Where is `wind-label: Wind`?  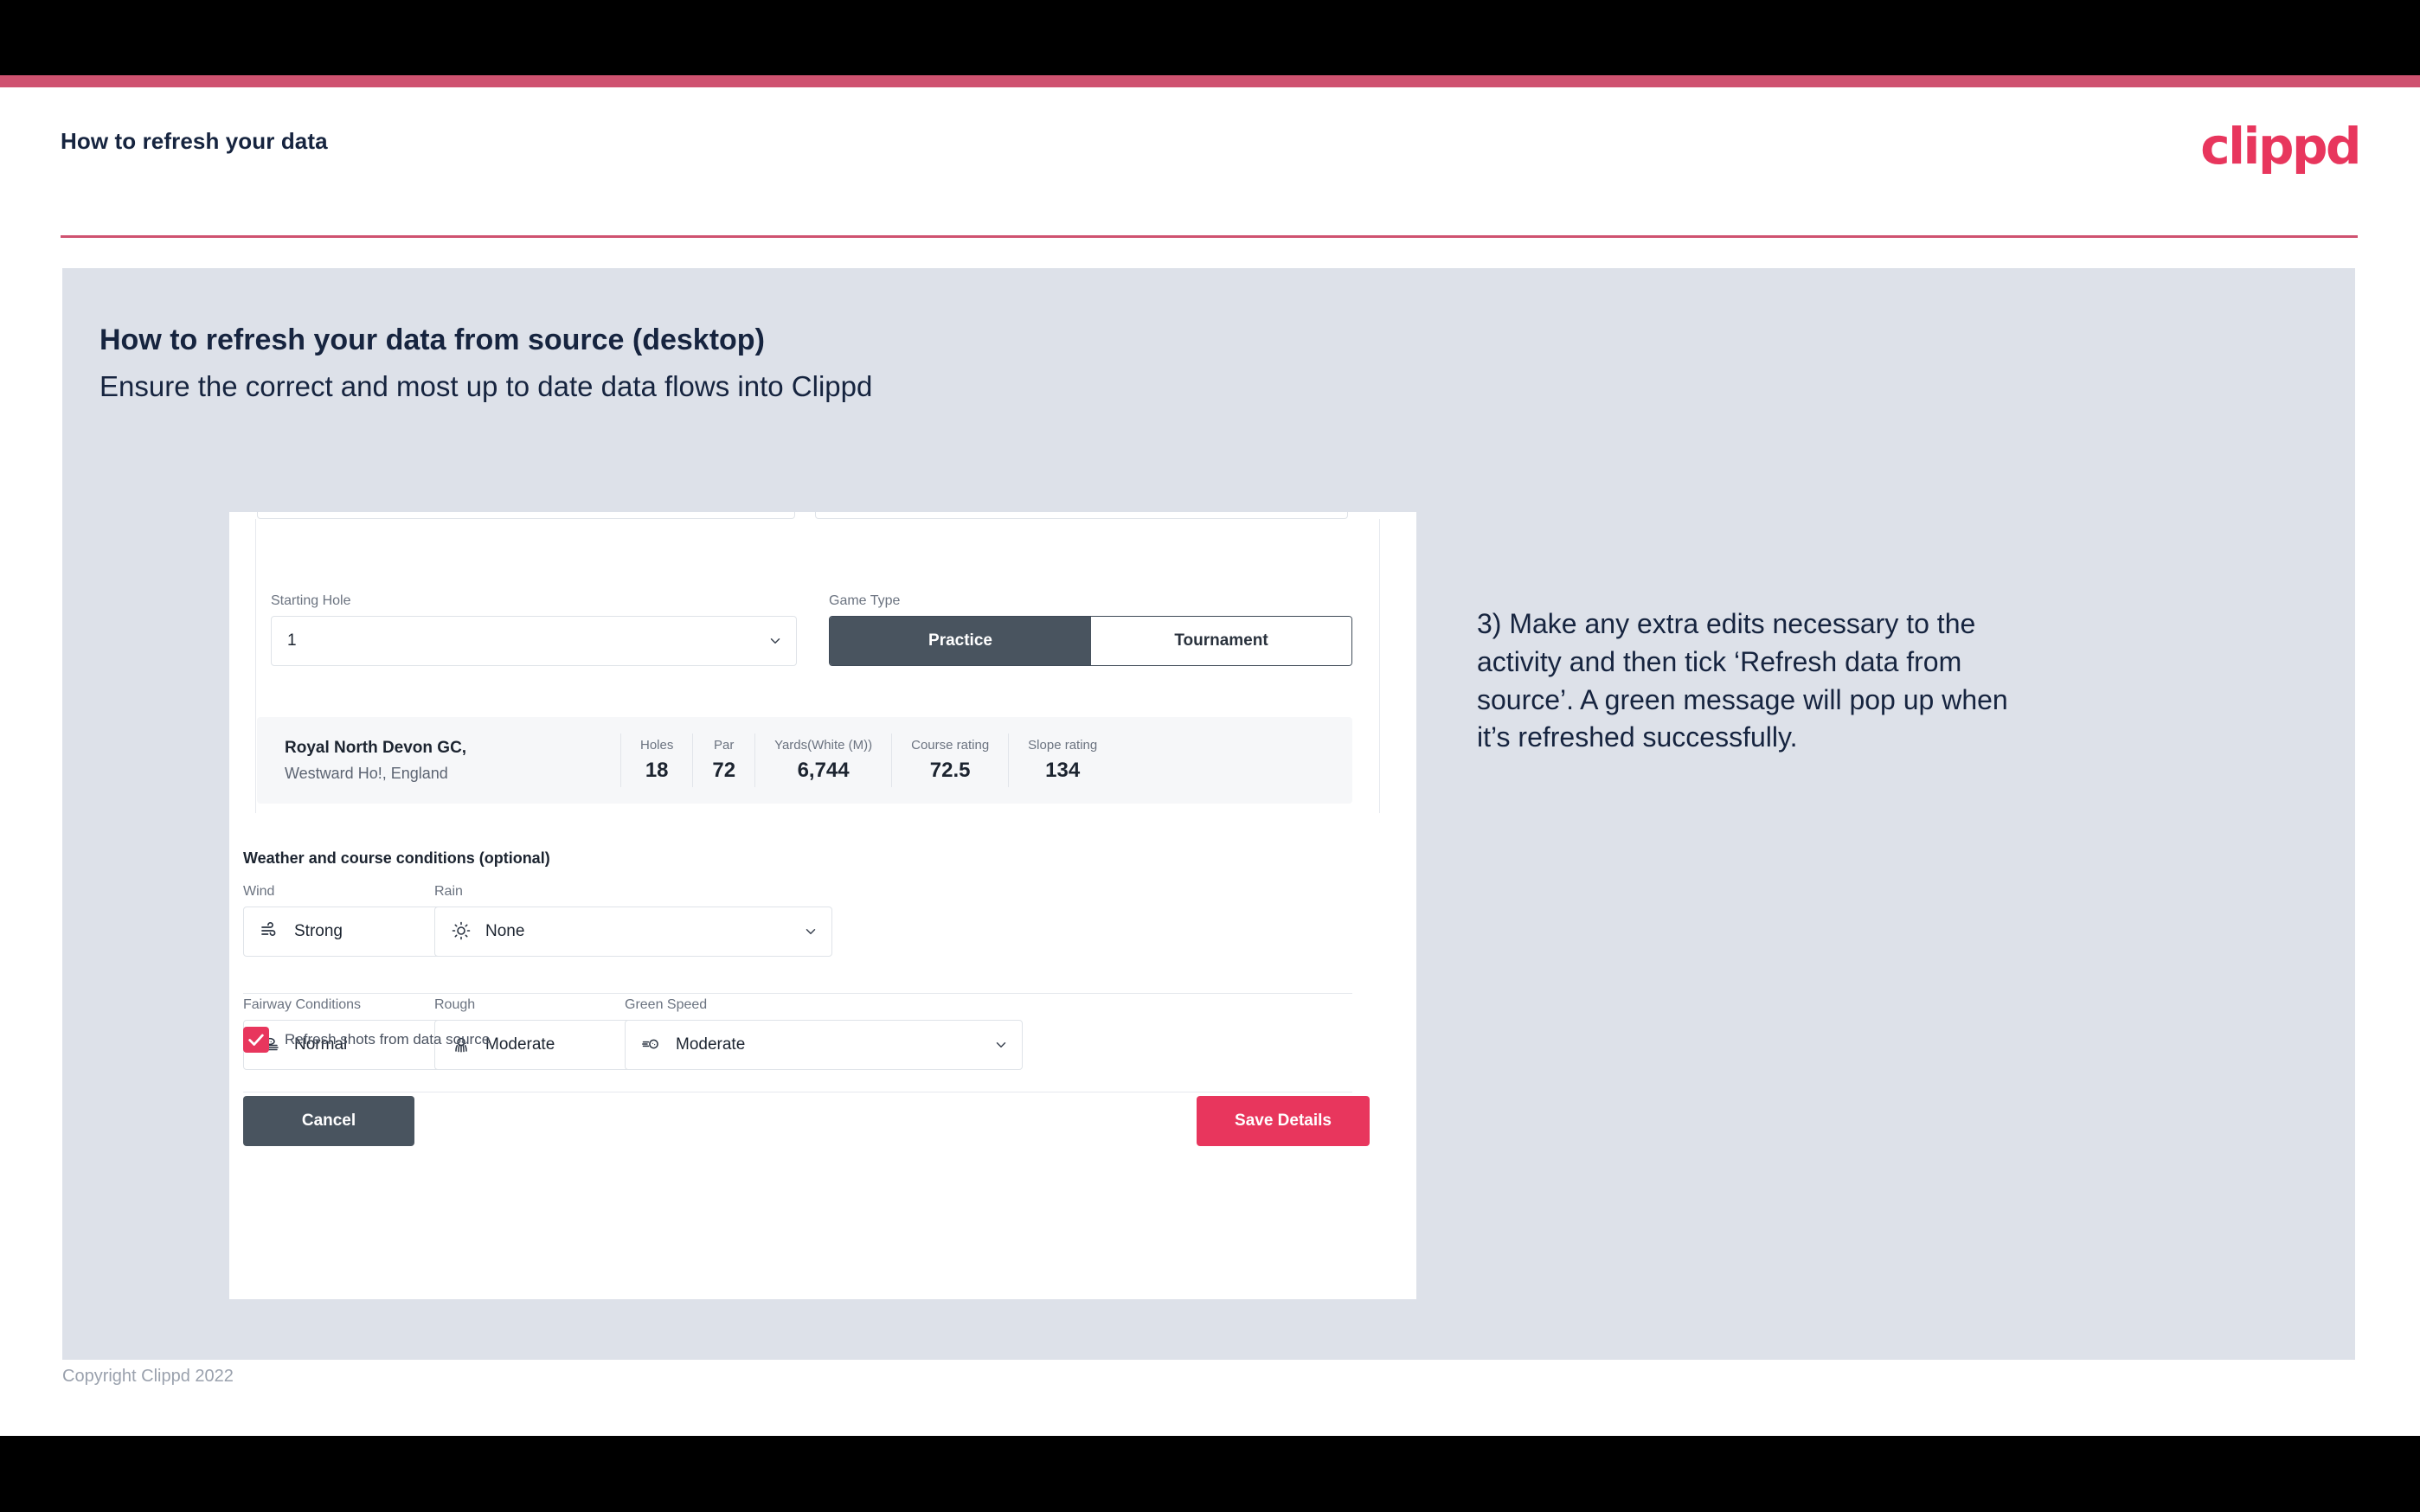
wind-label: Wind is located at coordinates (259, 891).